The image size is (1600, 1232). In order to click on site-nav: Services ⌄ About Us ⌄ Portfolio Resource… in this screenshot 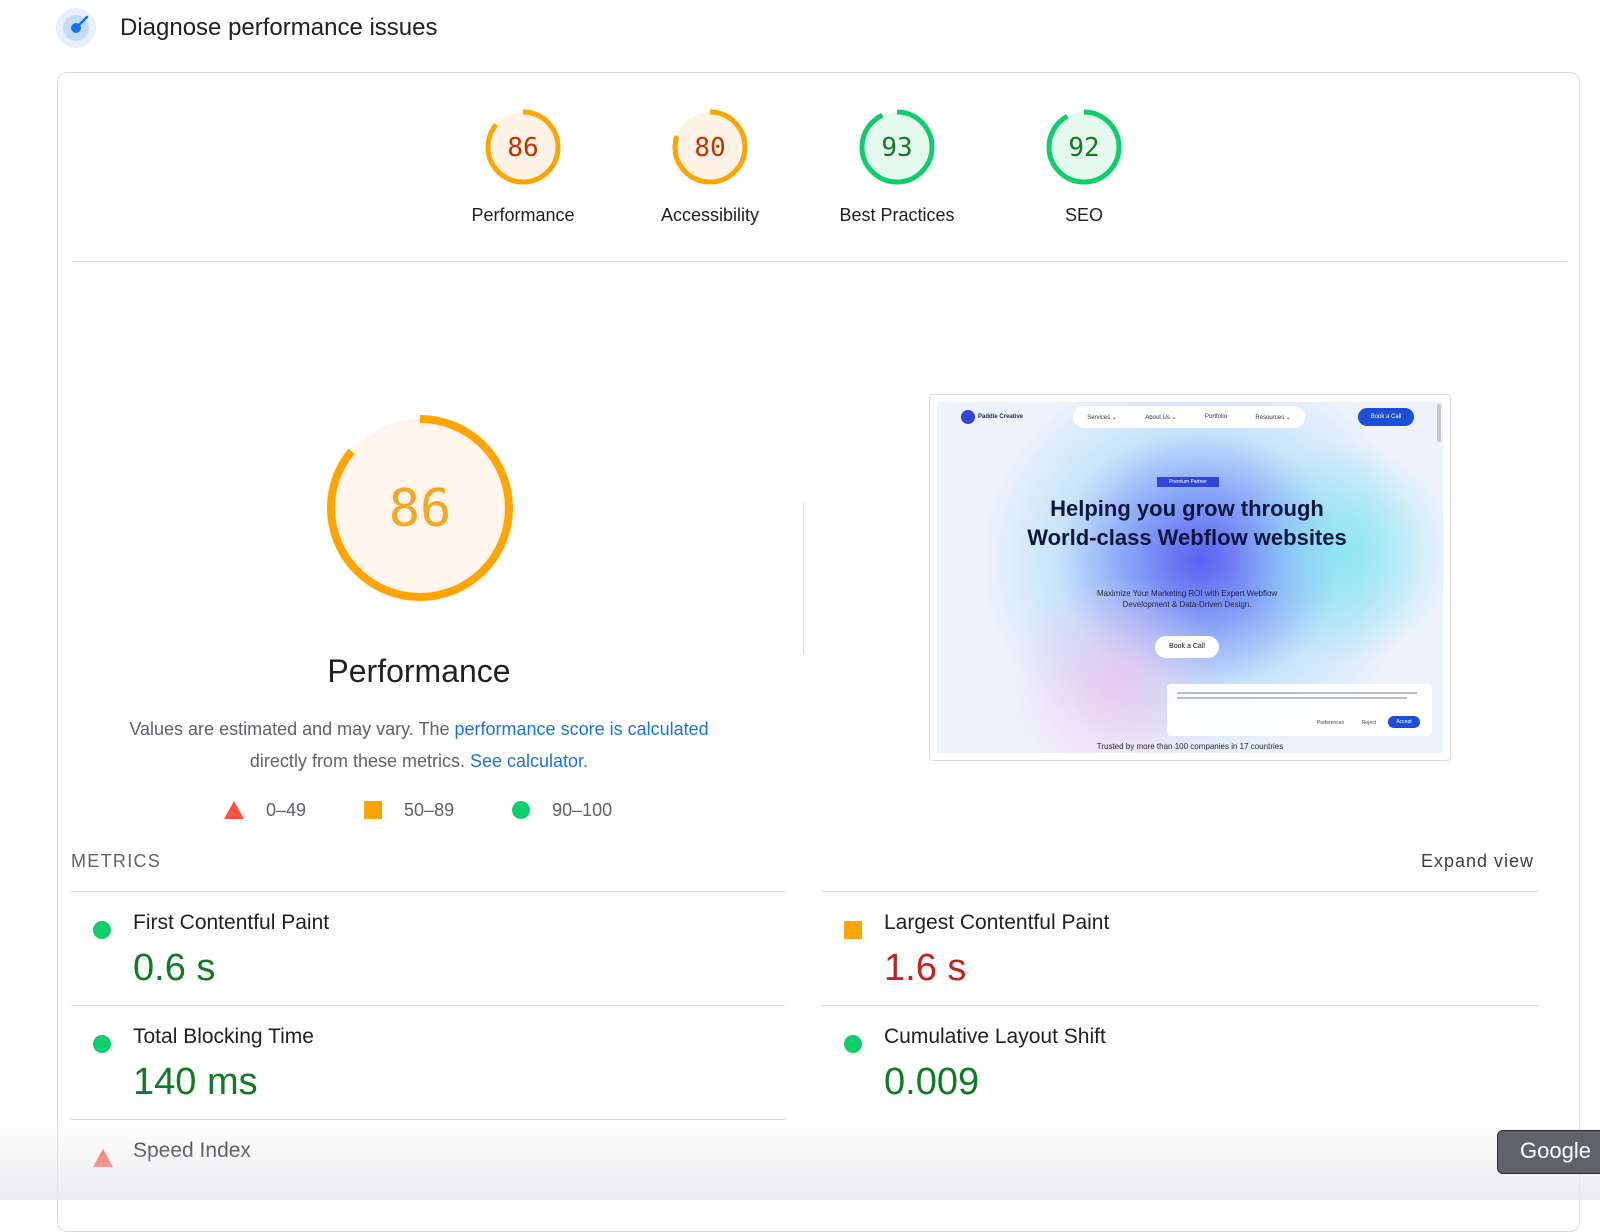, I will do `click(1189, 417)`.